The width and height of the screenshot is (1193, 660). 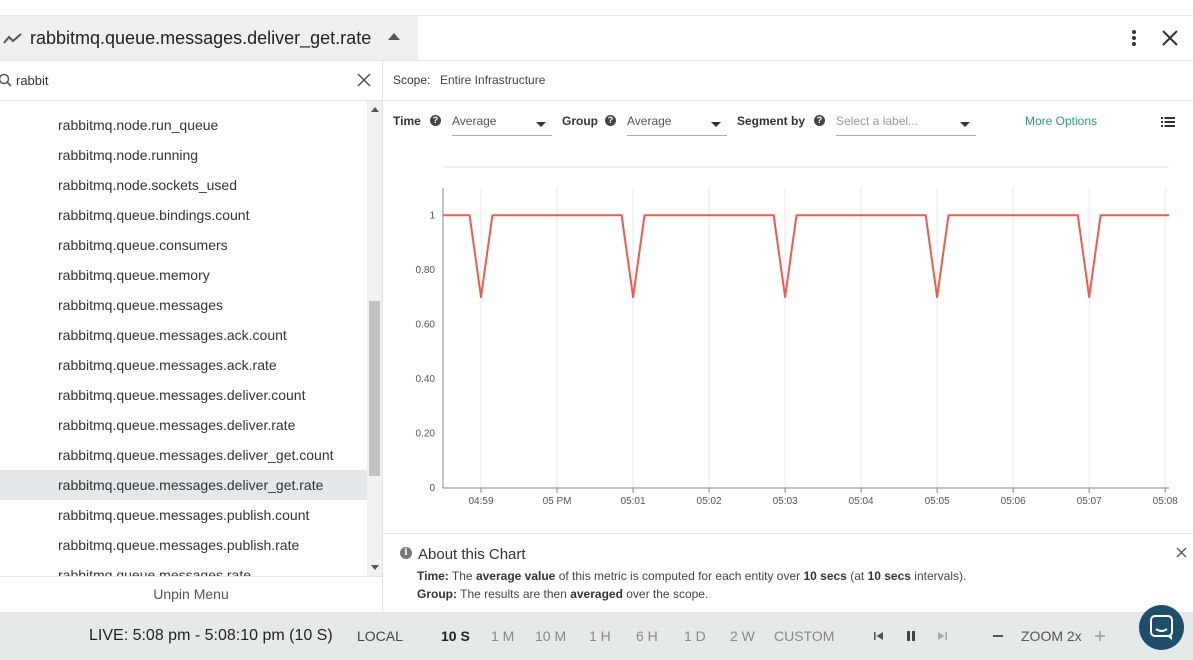 What do you see at coordinates (550, 636) in the screenshot?
I see `time-range-option: 10 M` at bounding box center [550, 636].